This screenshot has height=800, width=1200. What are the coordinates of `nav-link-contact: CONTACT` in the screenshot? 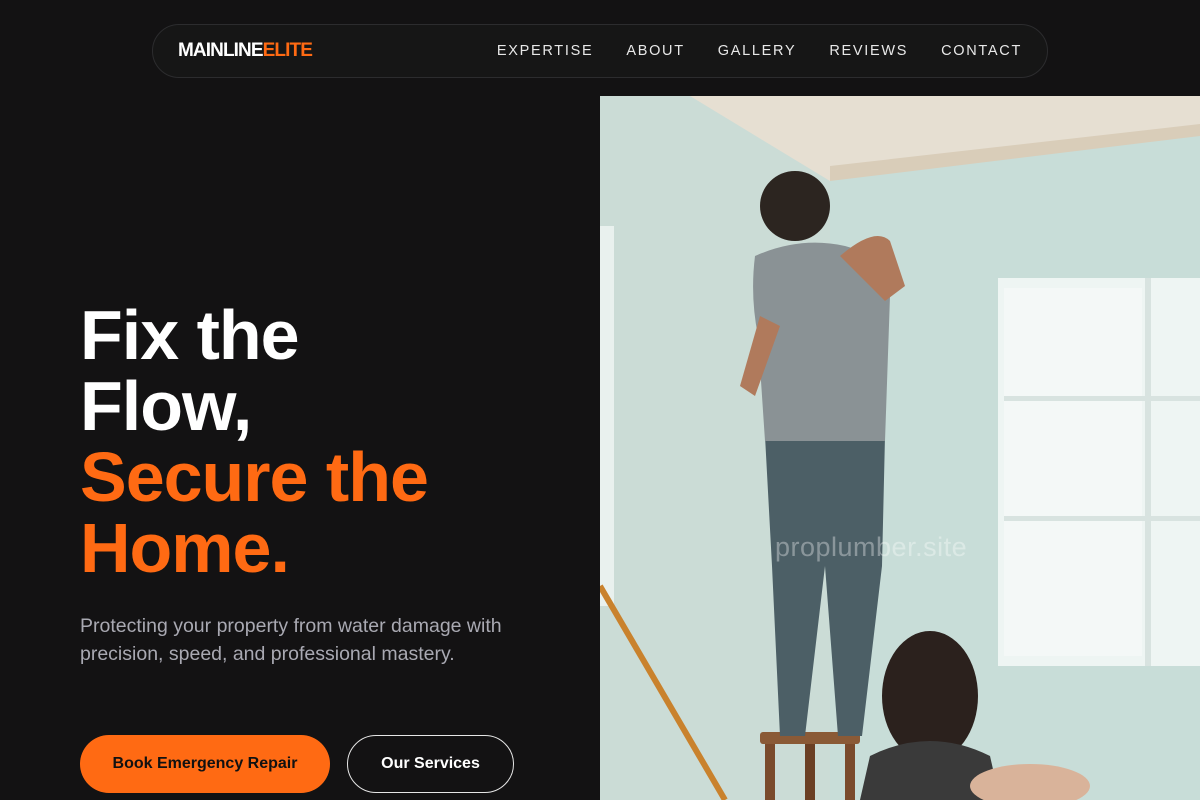 It's located at (981, 51).